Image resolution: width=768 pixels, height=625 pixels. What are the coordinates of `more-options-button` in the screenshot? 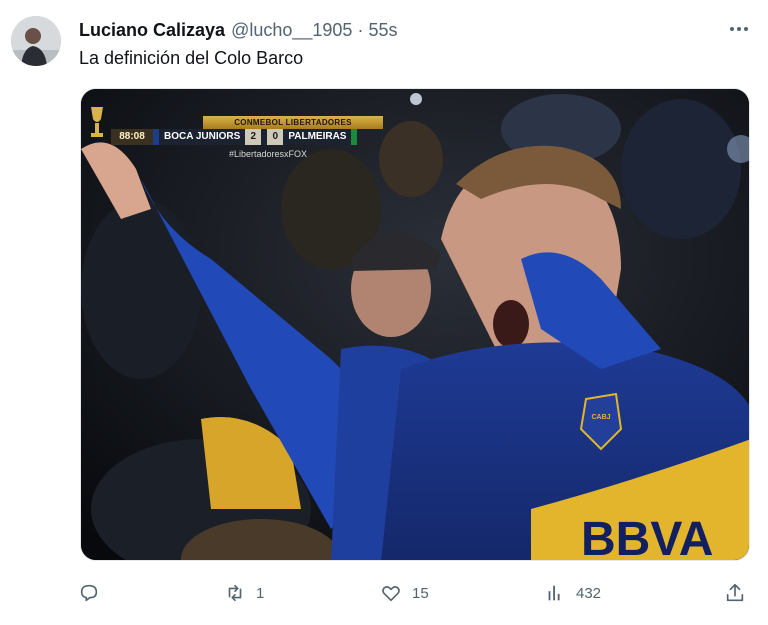 It's located at (739, 29).